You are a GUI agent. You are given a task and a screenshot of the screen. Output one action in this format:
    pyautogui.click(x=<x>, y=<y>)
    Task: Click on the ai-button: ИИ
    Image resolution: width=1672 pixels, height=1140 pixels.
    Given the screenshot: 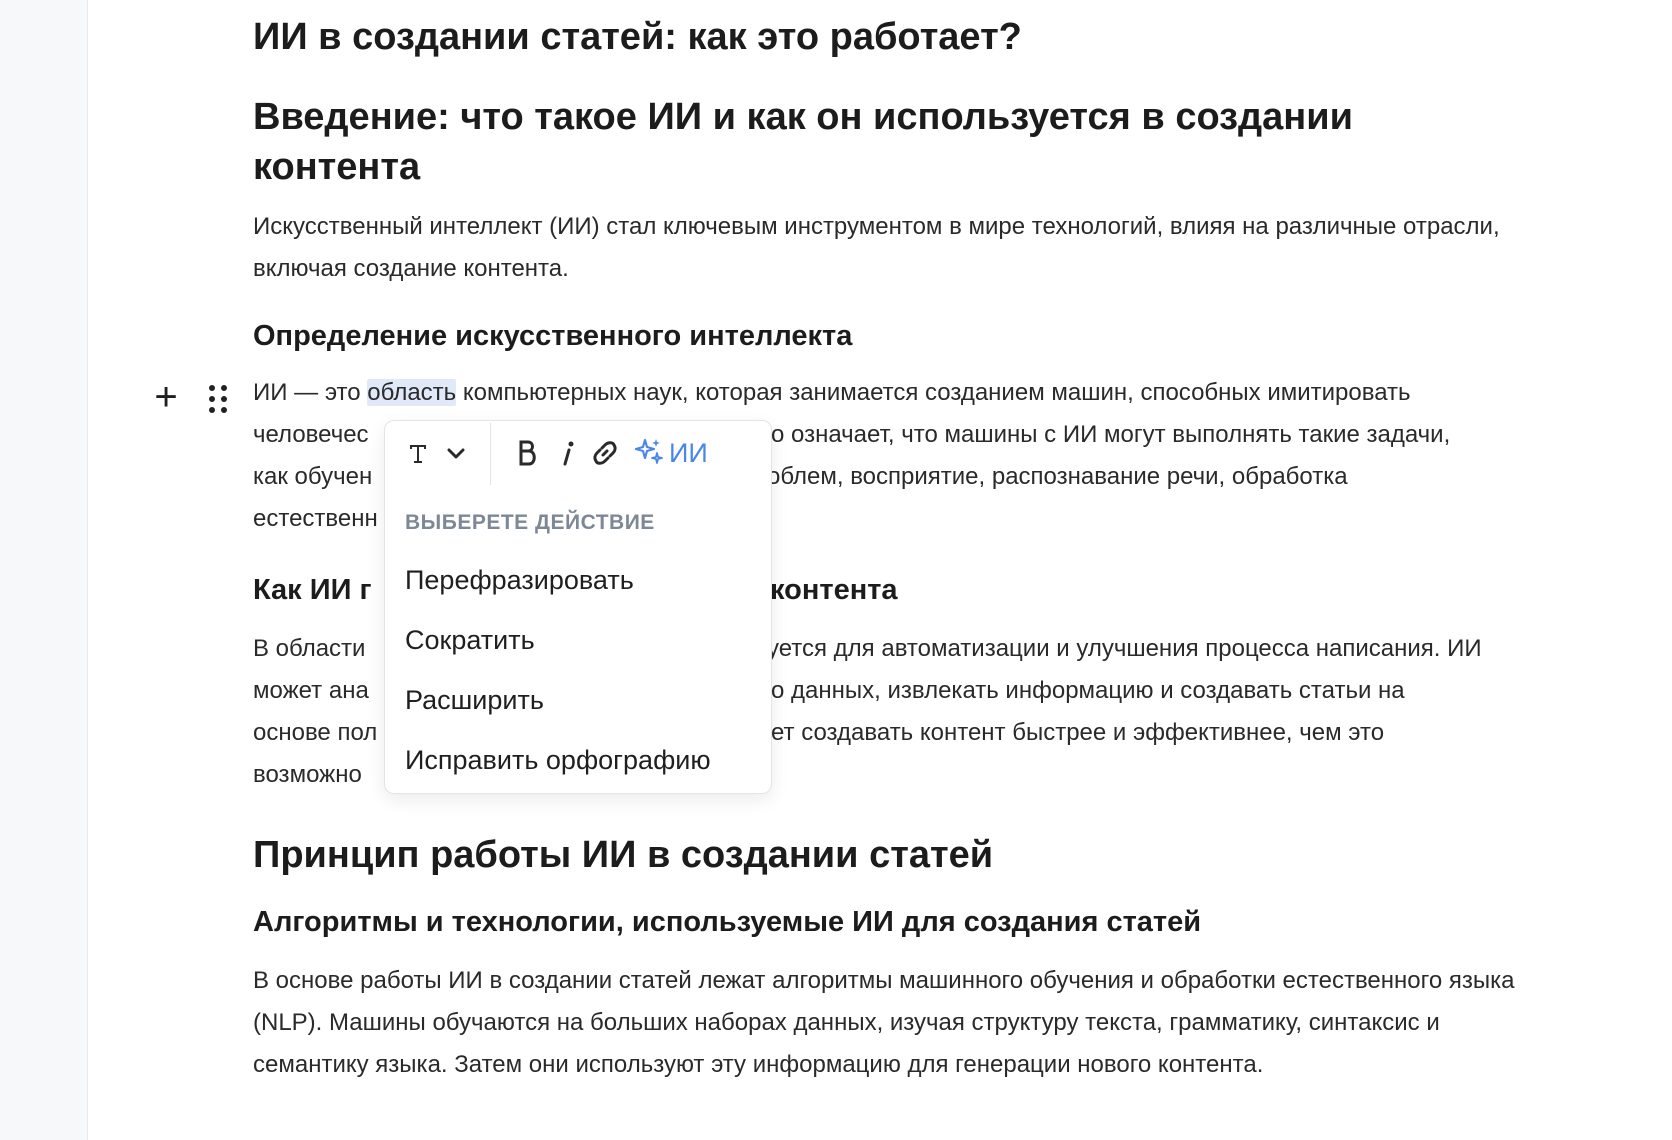 What is the action you would take?
    pyautogui.click(x=693, y=453)
    